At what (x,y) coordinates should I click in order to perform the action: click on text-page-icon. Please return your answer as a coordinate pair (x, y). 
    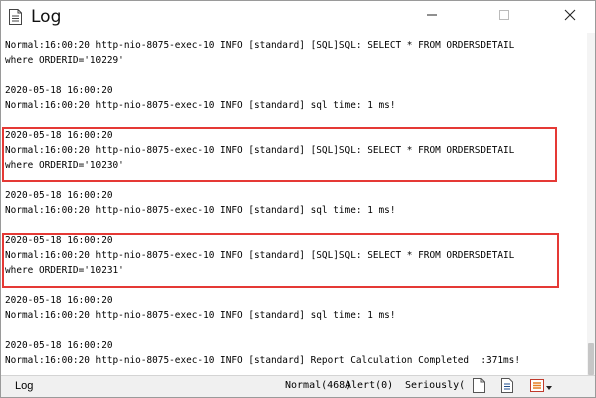
    Looking at the image, I should click on (507, 387).